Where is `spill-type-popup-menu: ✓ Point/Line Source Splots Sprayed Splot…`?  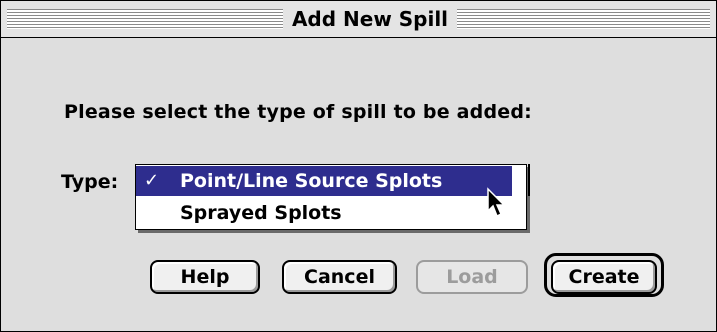
spill-type-popup-menu: ✓ Point/Line Source Splots Sprayed Splot… is located at coordinates (331, 197).